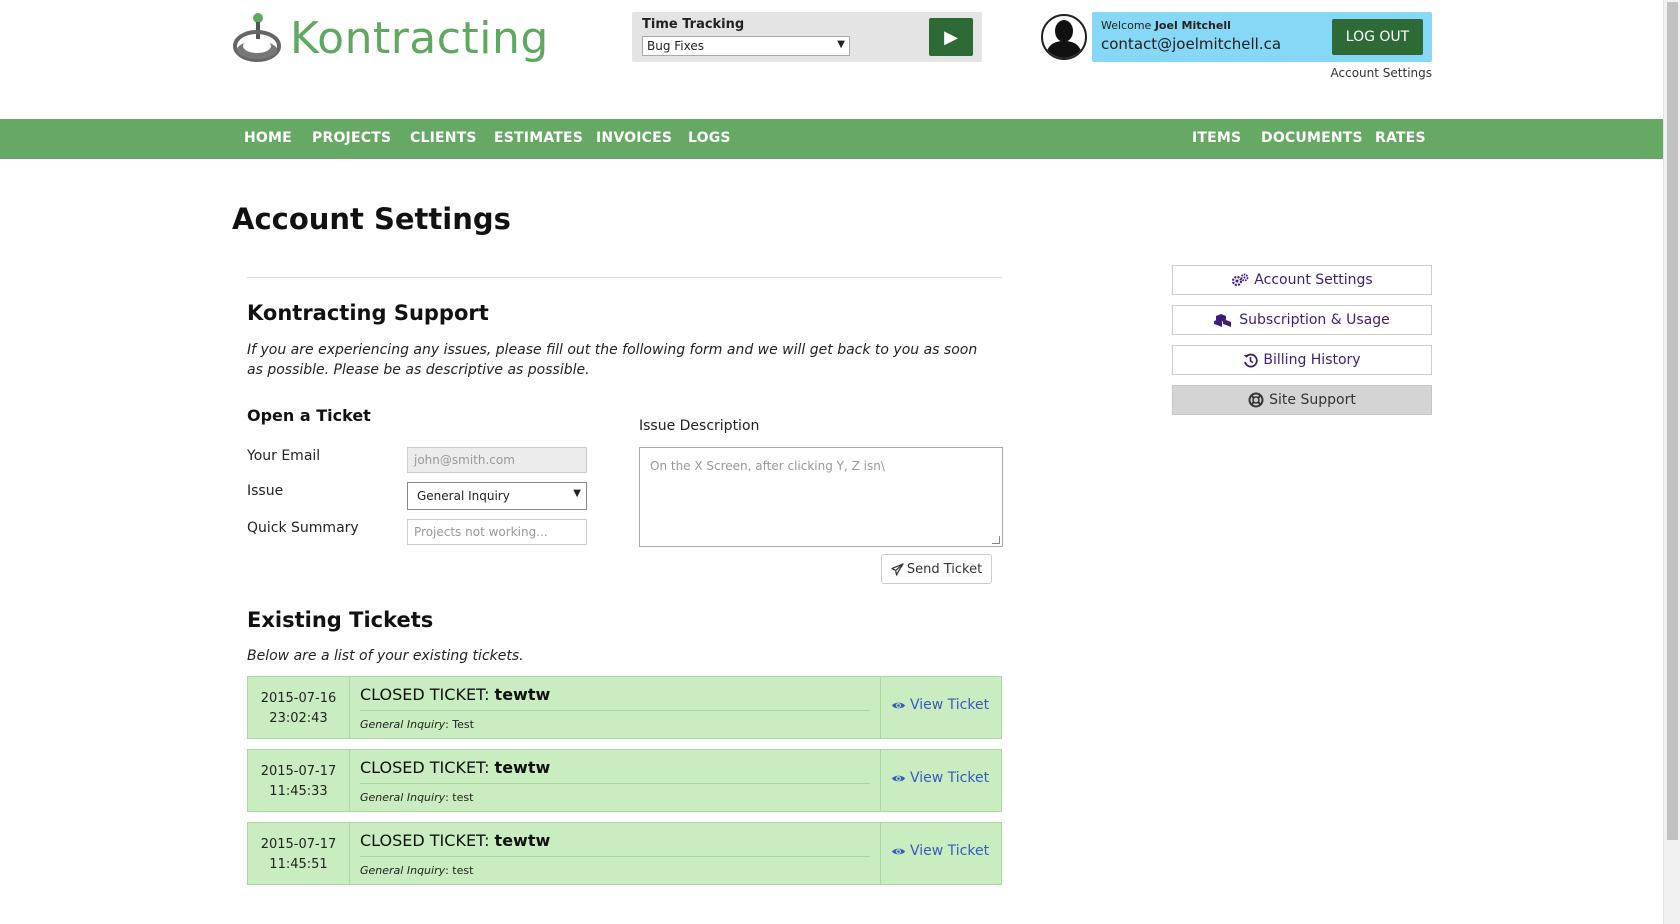 The image size is (1680, 924). I want to click on sidebar-item-label: Billing History, so click(1312, 360).